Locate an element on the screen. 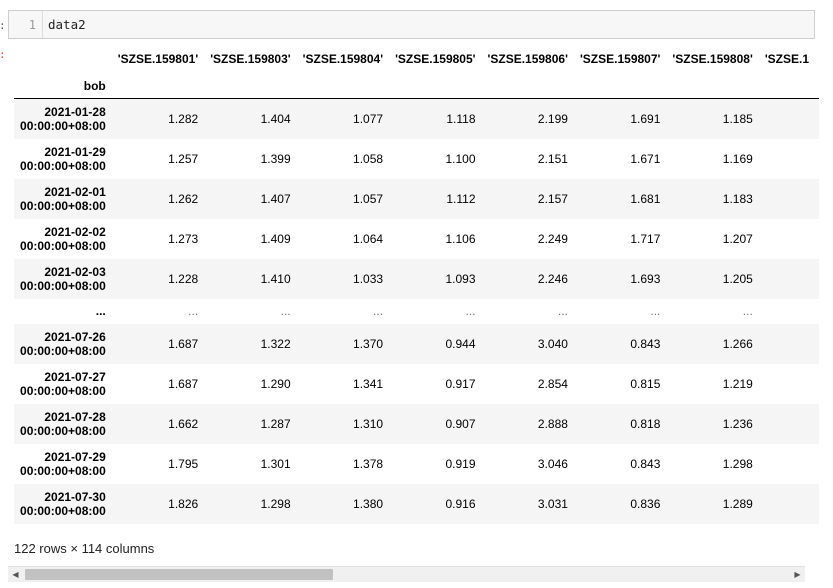  table-cell: 1.266 is located at coordinates (737, 343).